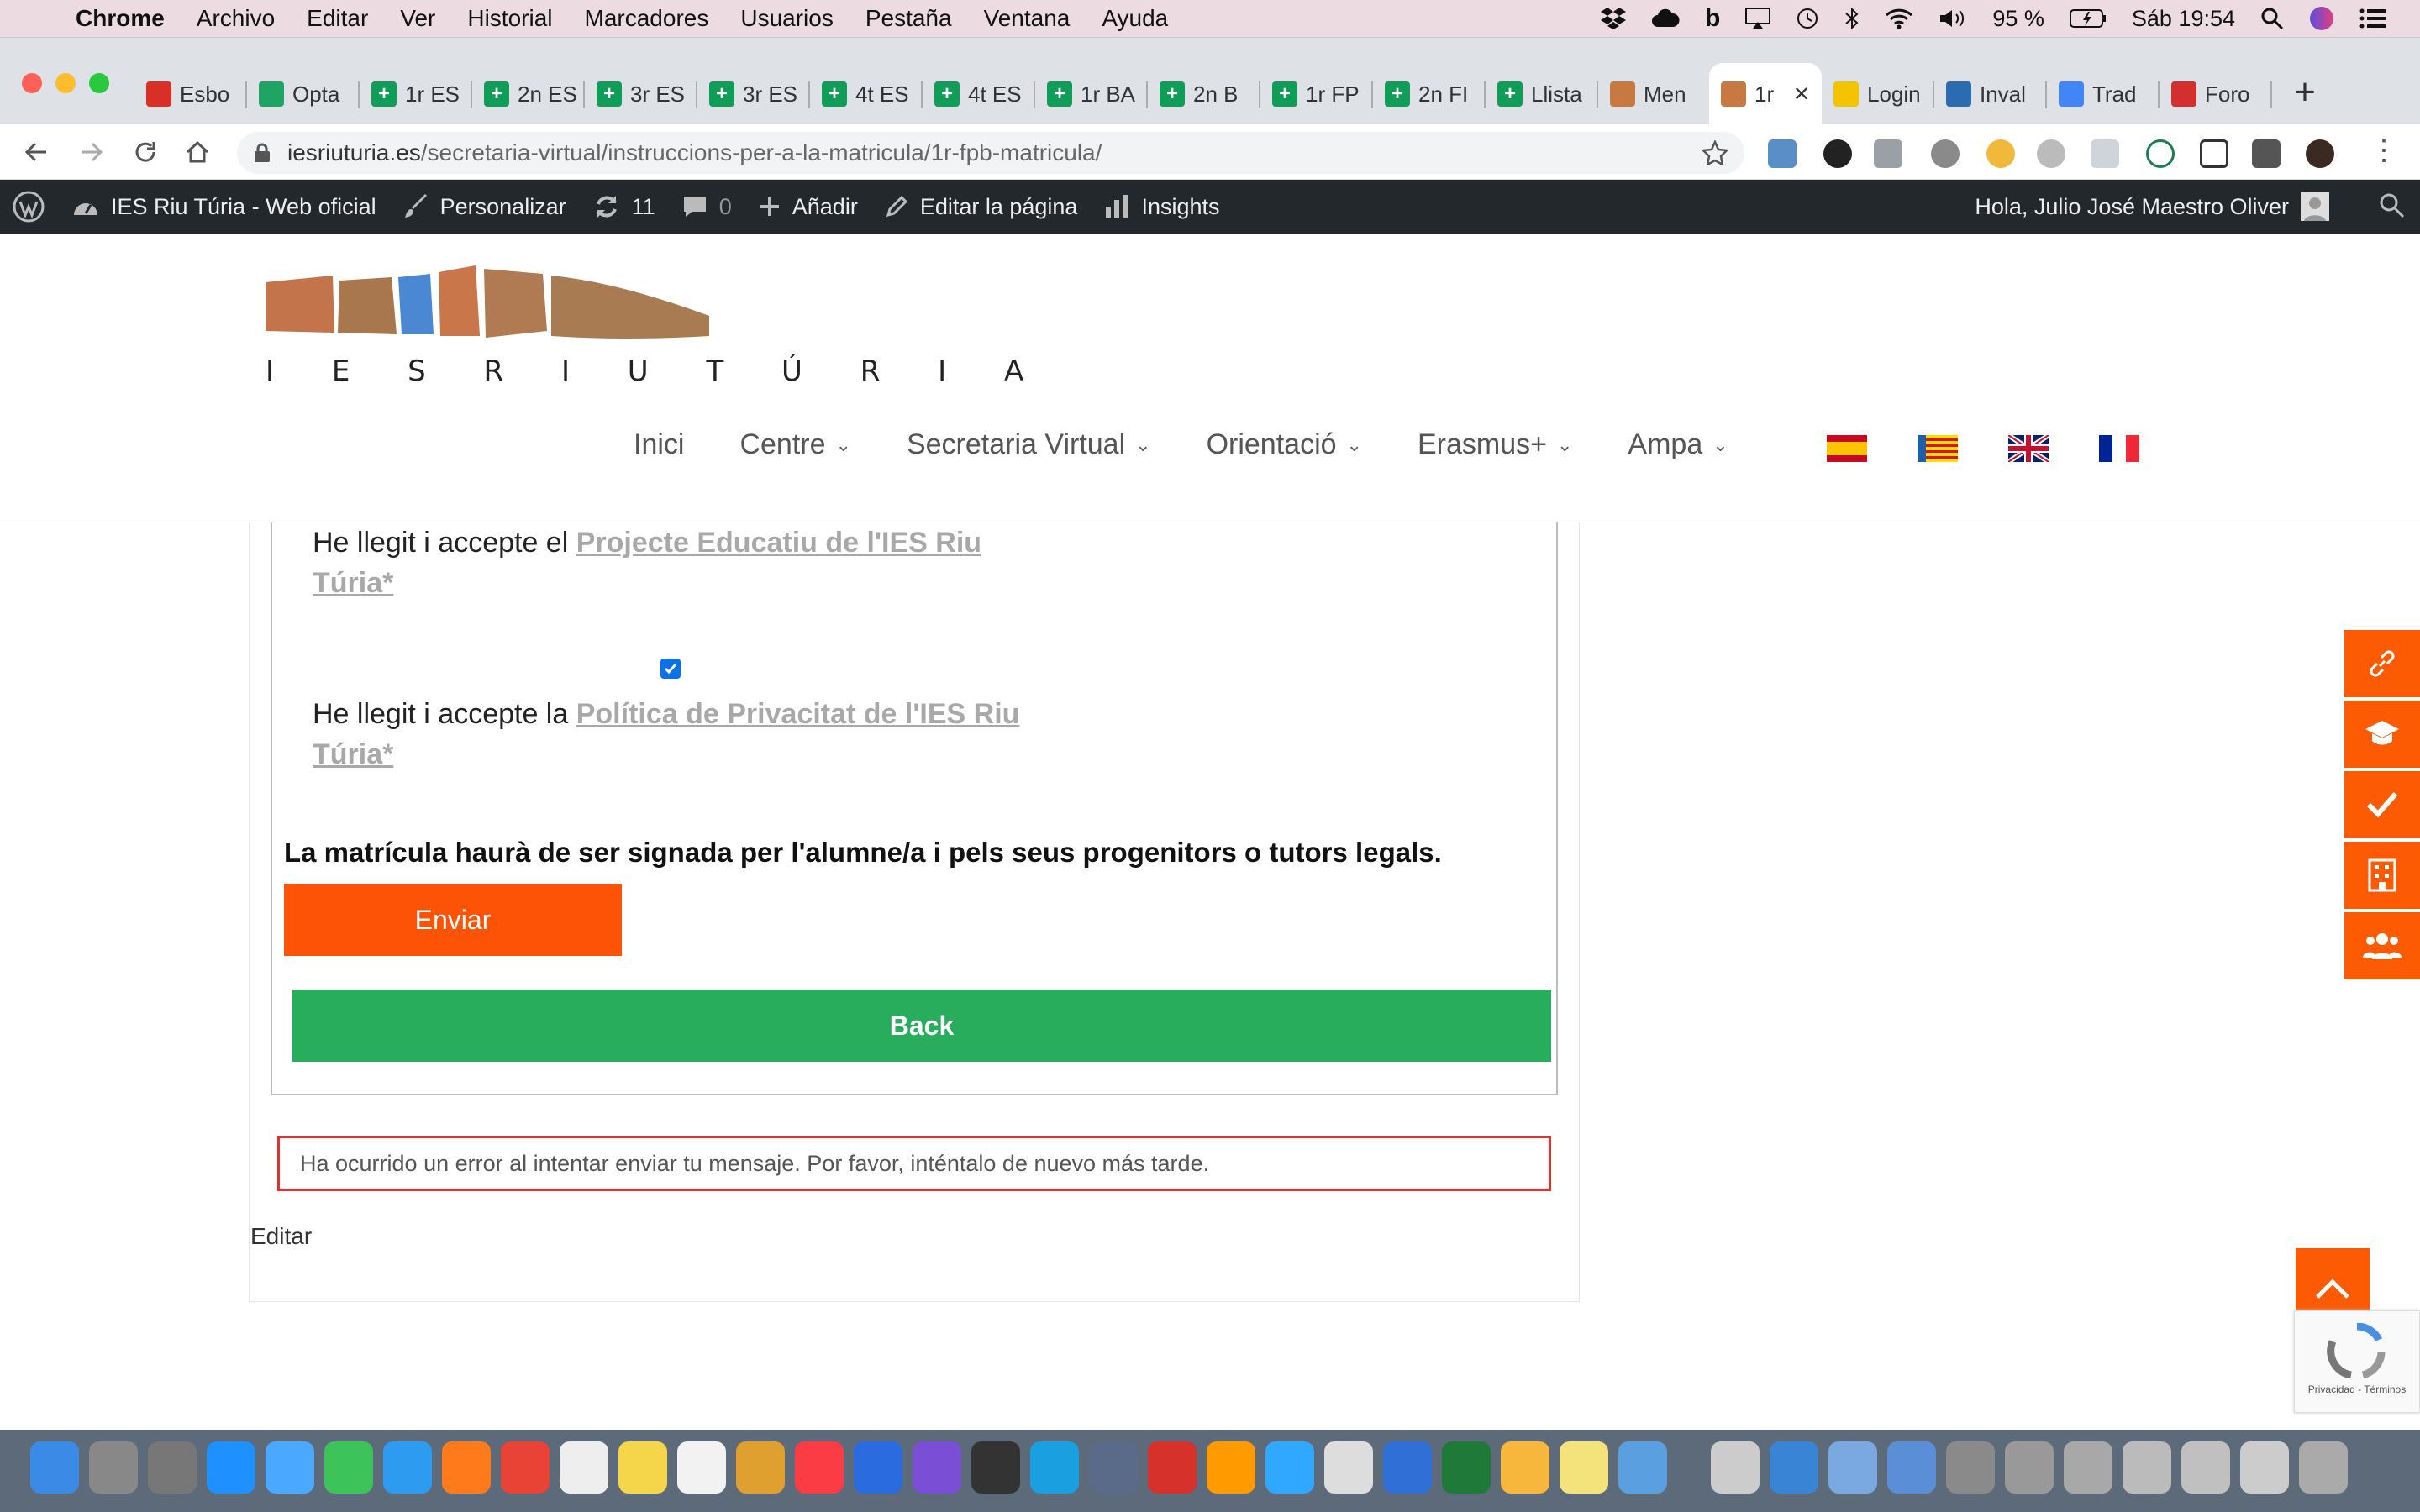 The image size is (2420, 1512). I want to click on app-menu: Chrome, so click(120, 18).